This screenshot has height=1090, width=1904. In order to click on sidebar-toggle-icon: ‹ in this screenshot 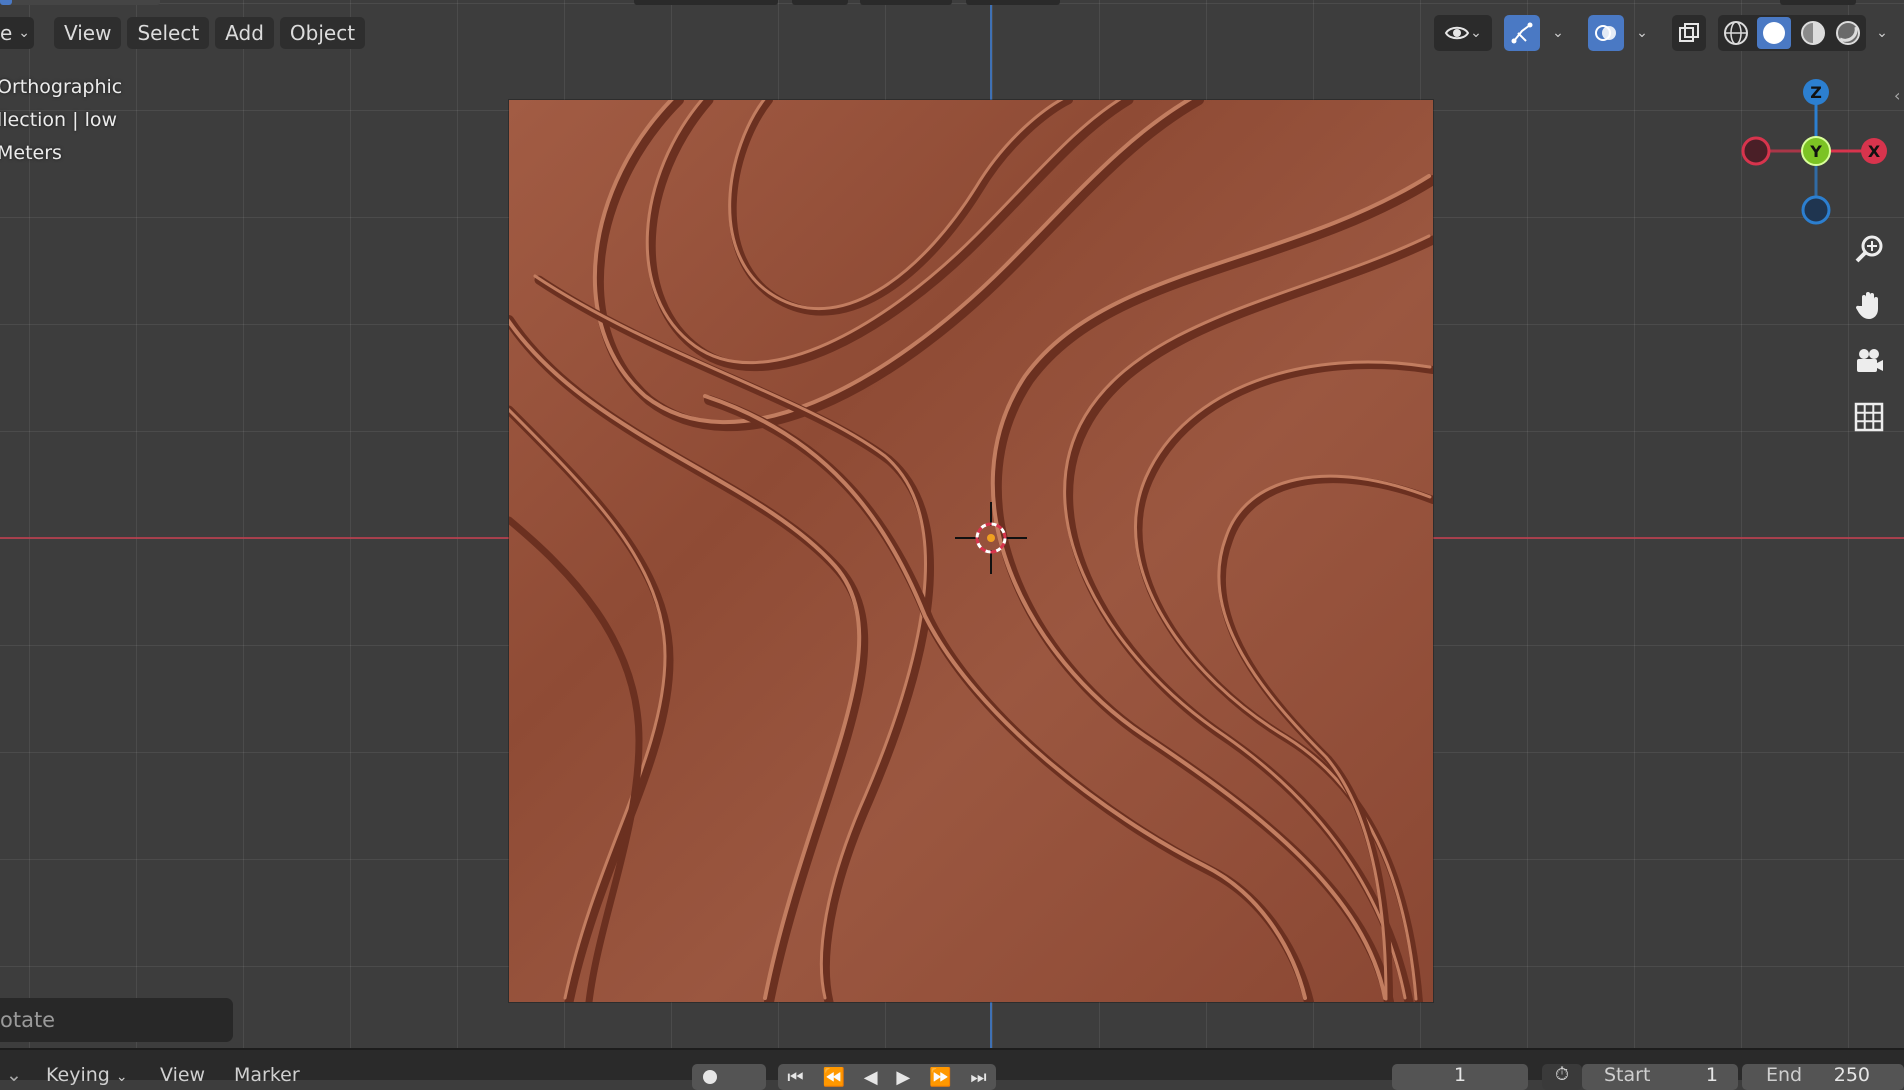, I will do `click(1897, 95)`.